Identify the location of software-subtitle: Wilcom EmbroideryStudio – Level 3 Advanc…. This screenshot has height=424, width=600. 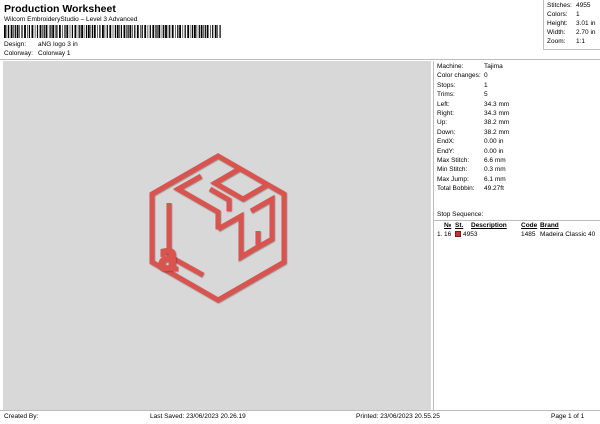
(71, 19).